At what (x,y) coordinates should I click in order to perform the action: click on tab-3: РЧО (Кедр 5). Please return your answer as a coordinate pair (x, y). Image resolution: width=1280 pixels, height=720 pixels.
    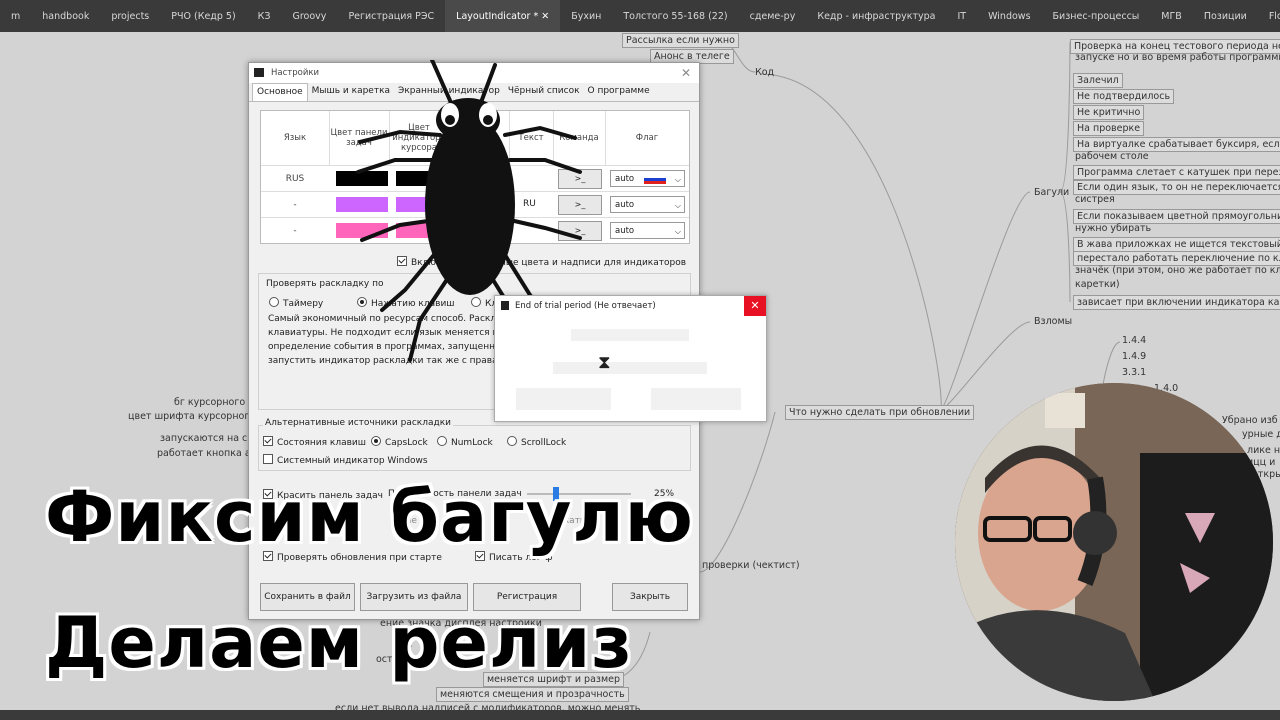
    Looking at the image, I should click on (203, 16).